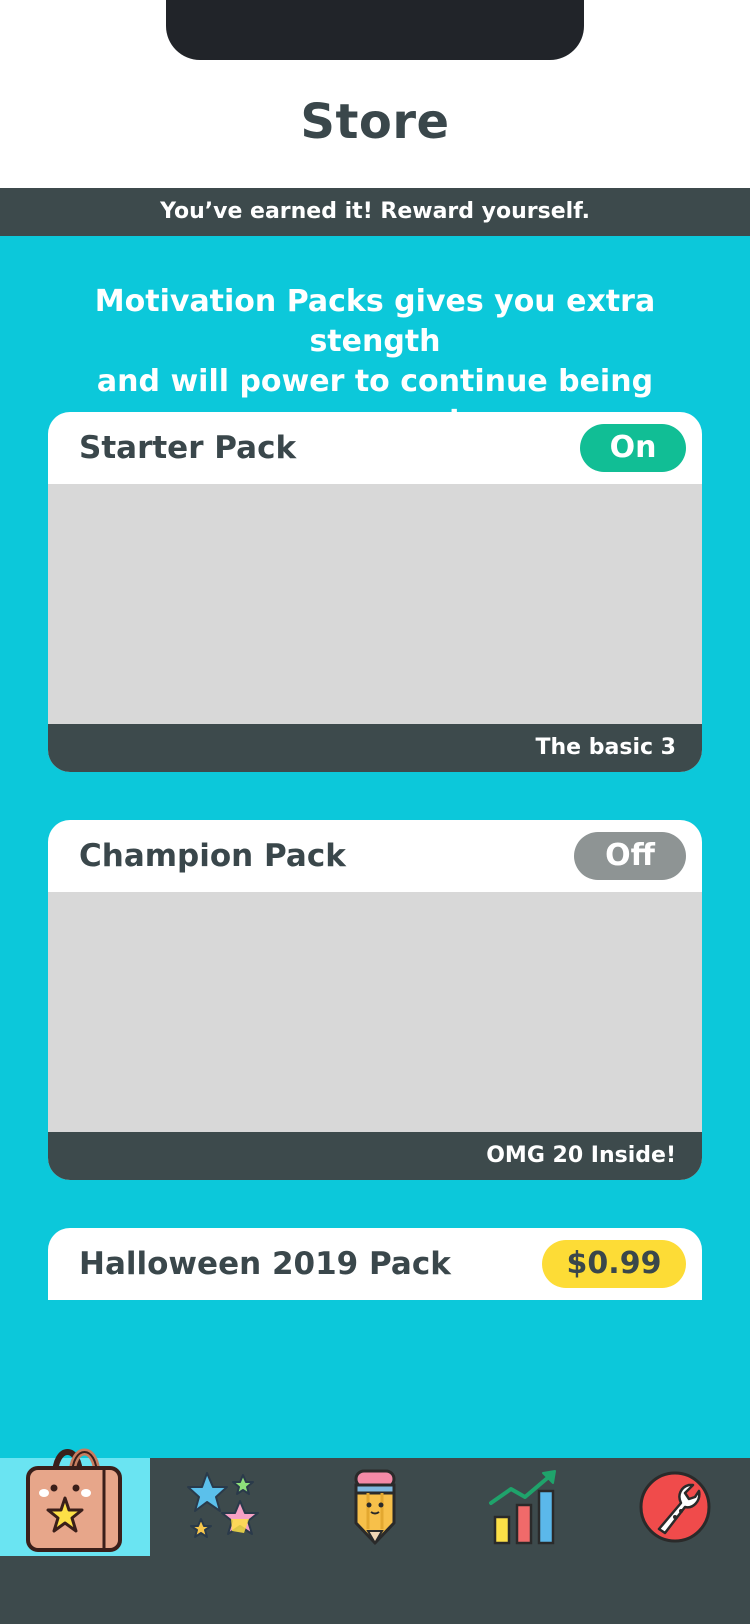 This screenshot has height=1624, width=750. What do you see at coordinates (633, 448) in the screenshot?
I see `pack-toggle-on: On` at bounding box center [633, 448].